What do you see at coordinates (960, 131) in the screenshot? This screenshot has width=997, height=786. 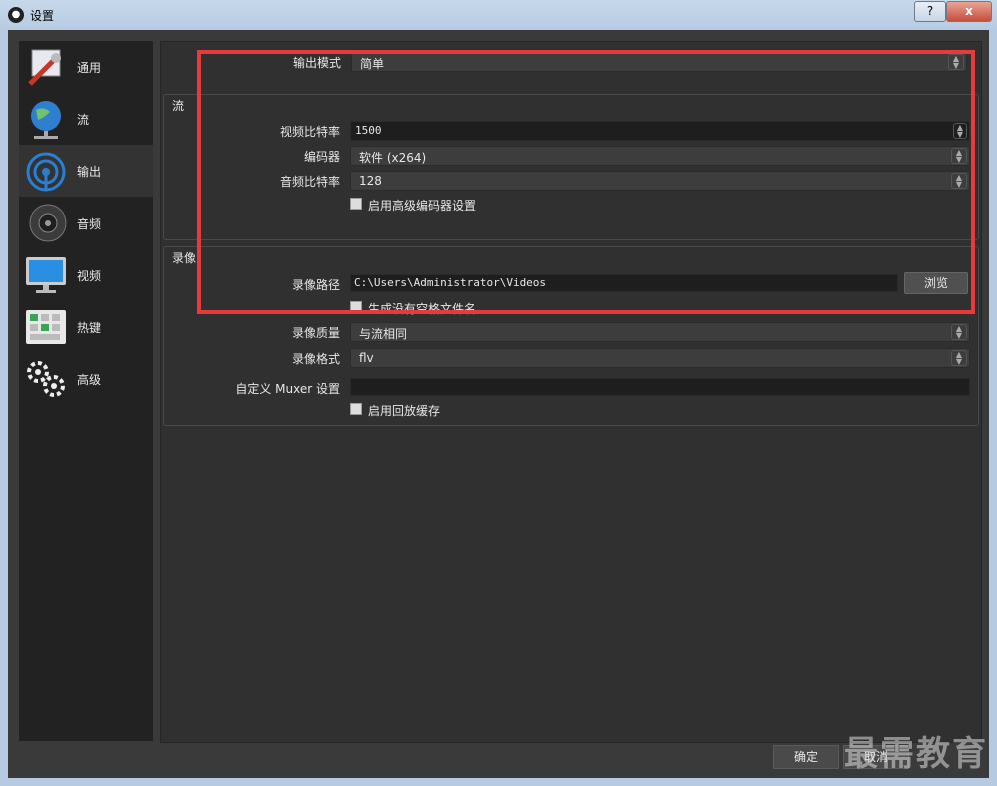 I see `spin-arrows-icon: ▲ ▼` at bounding box center [960, 131].